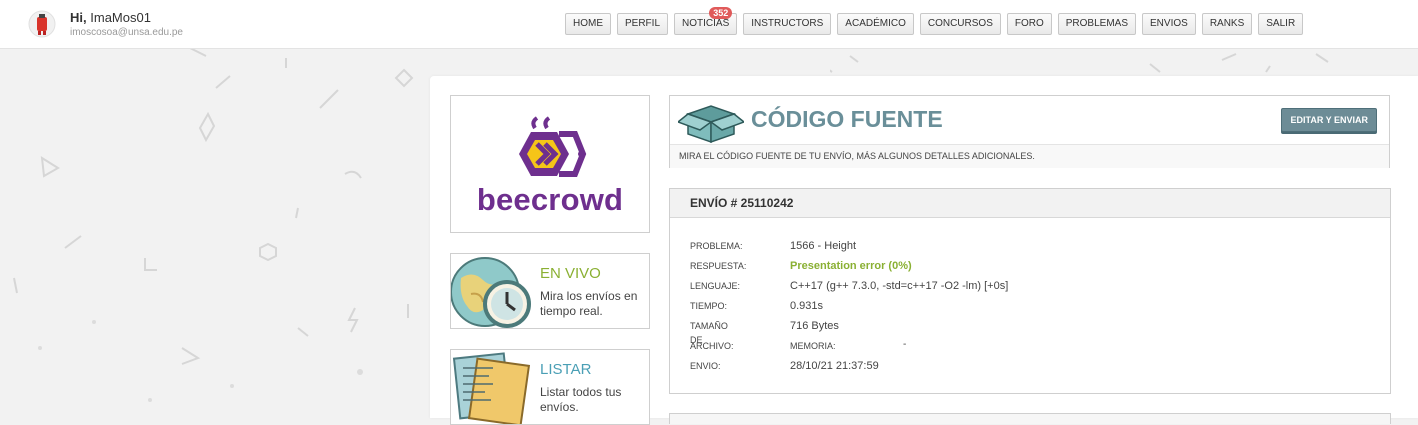 Image resolution: width=1418 pixels, height=425 pixels. I want to click on globe-clock-icon, so click(491, 292).